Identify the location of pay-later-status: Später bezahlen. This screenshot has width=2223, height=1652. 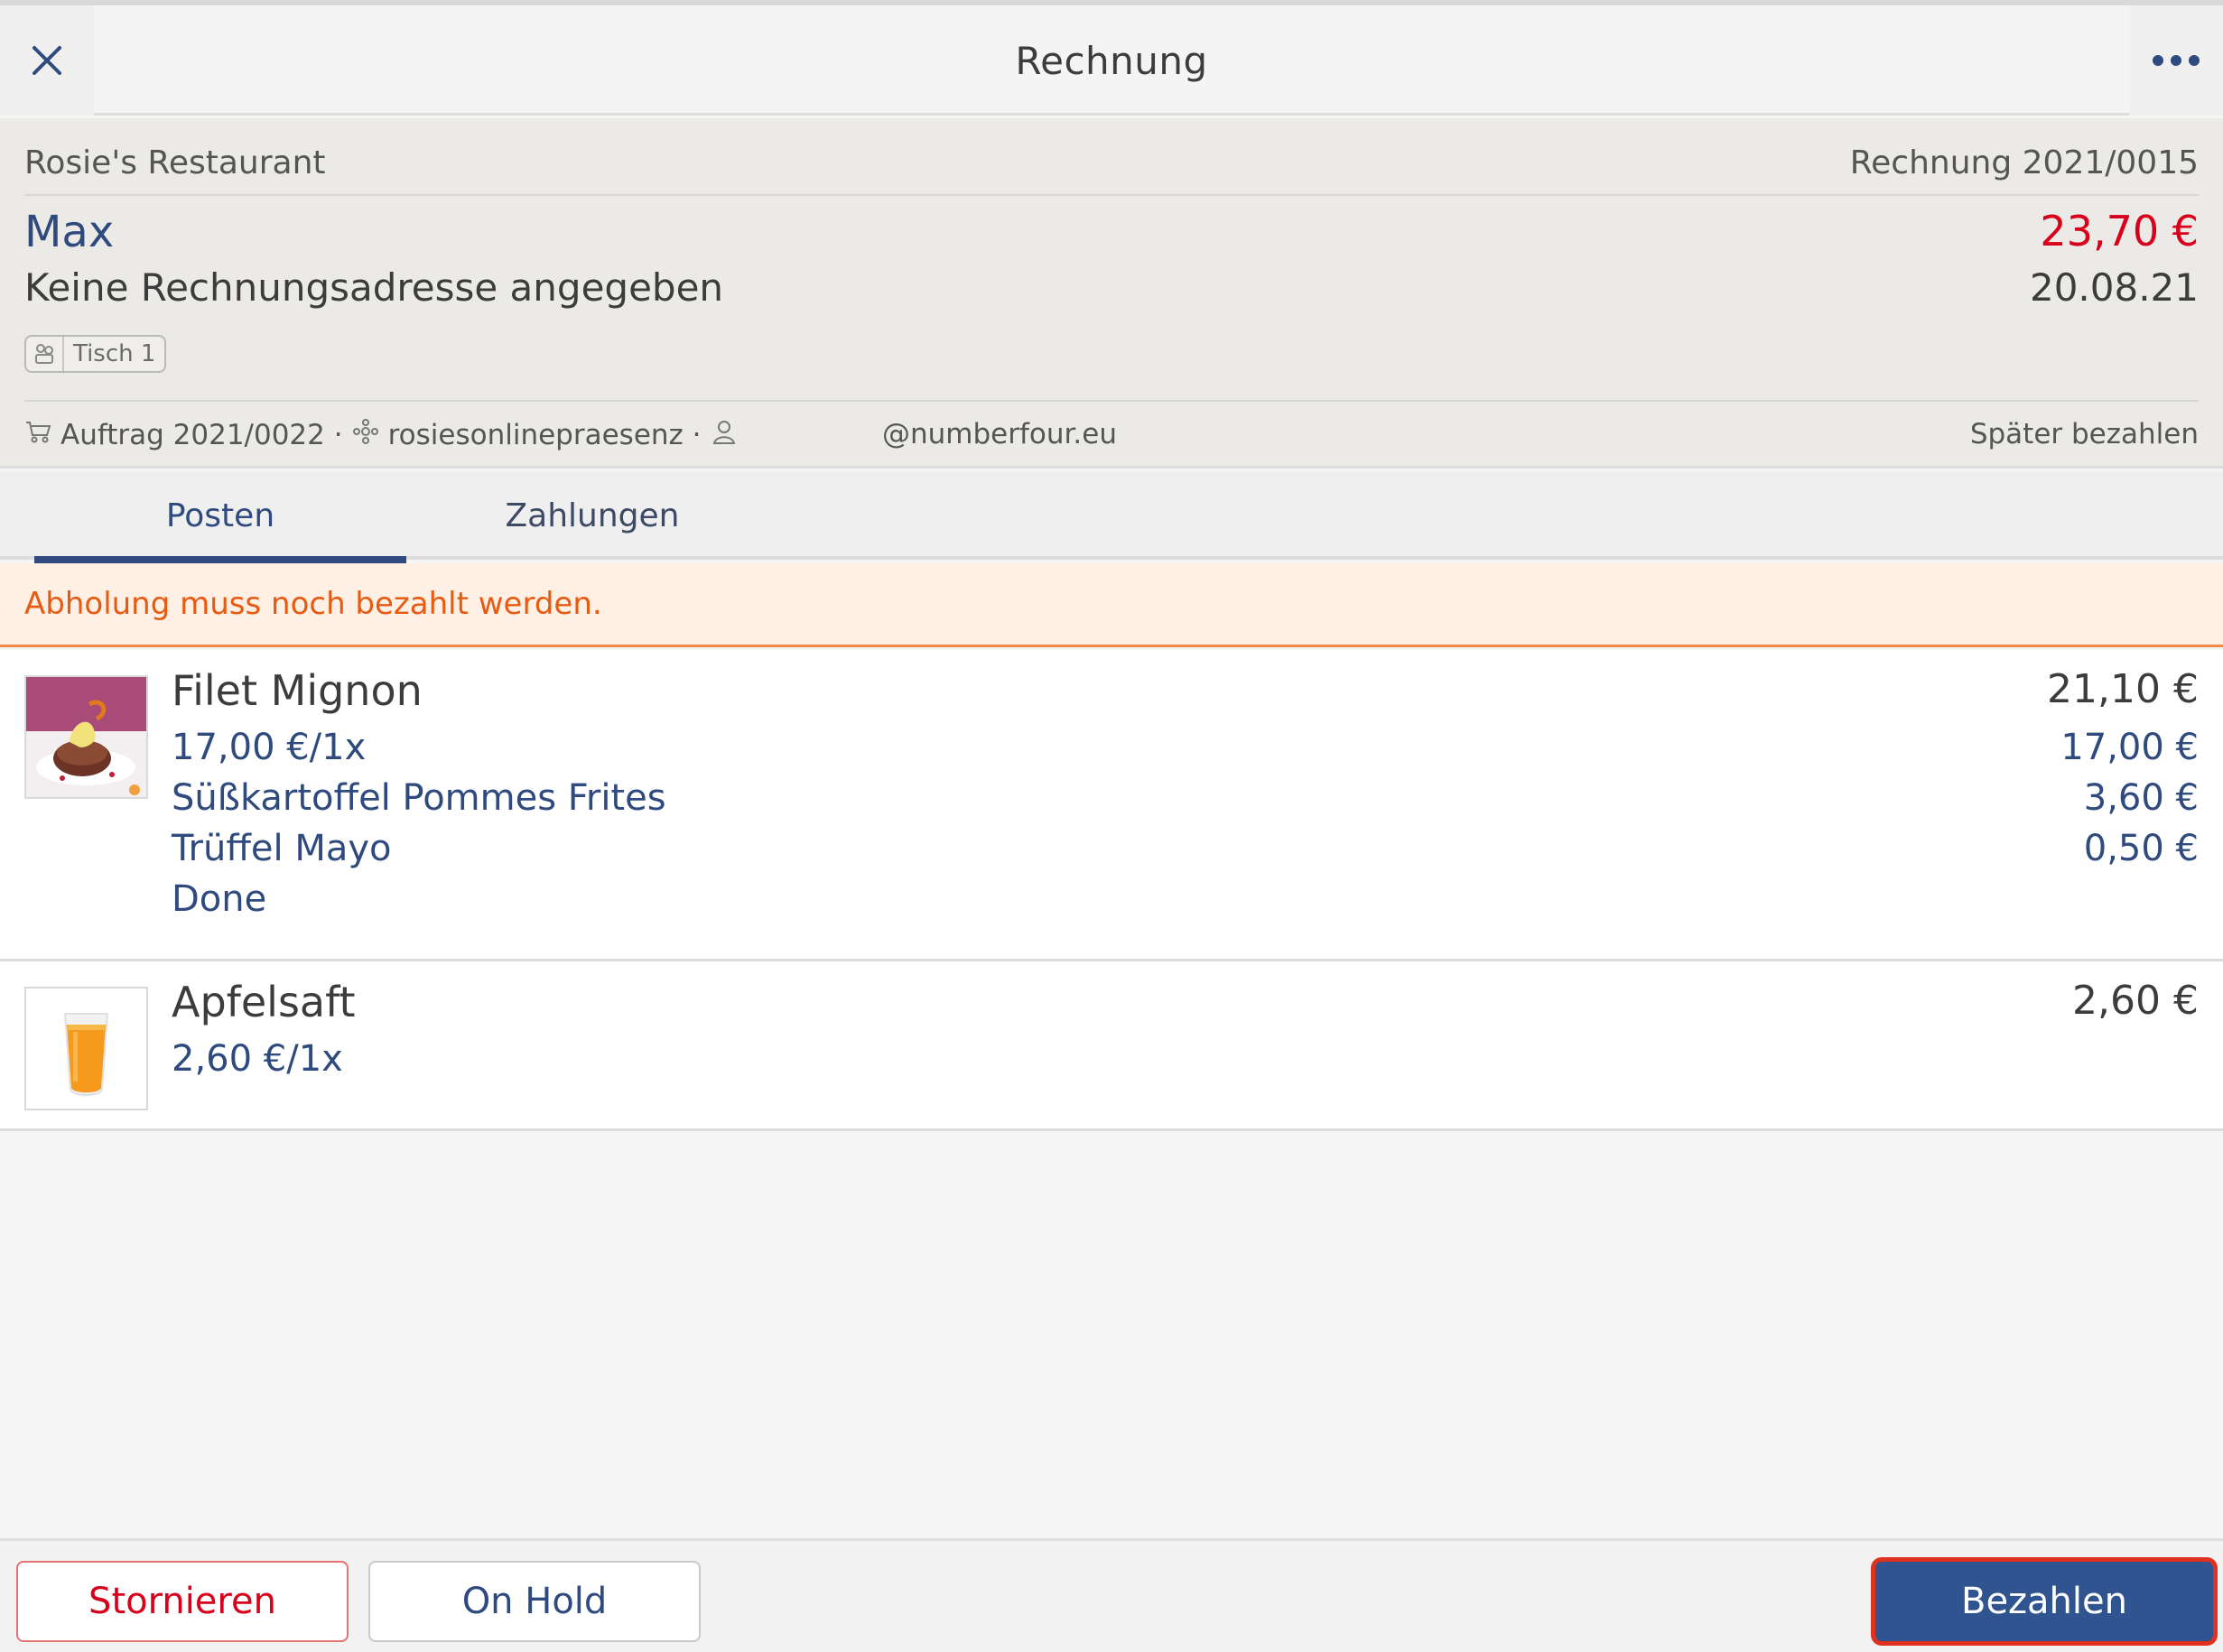
(2085, 434).